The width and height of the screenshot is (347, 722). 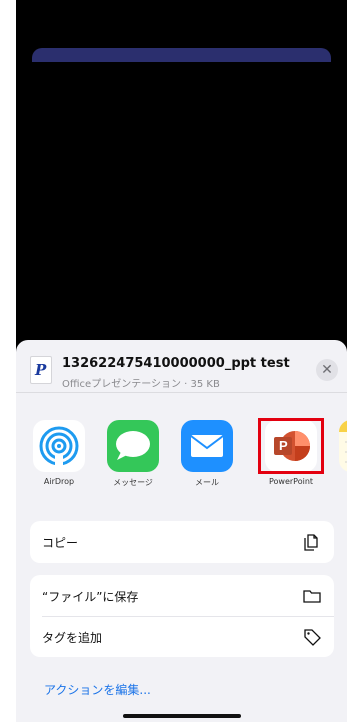 I want to click on copy-icon, so click(x=312, y=542).